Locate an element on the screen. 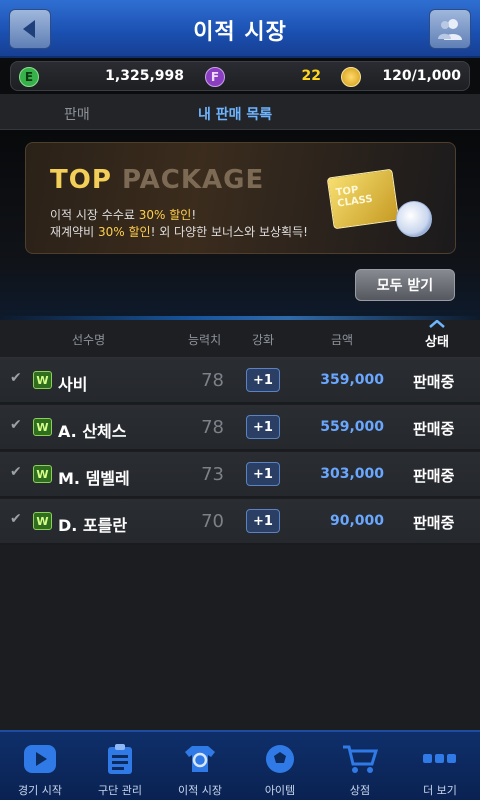 Image resolution: width=480 pixels, height=800 pixels. nav-label: 더 보기 is located at coordinates (440, 790).